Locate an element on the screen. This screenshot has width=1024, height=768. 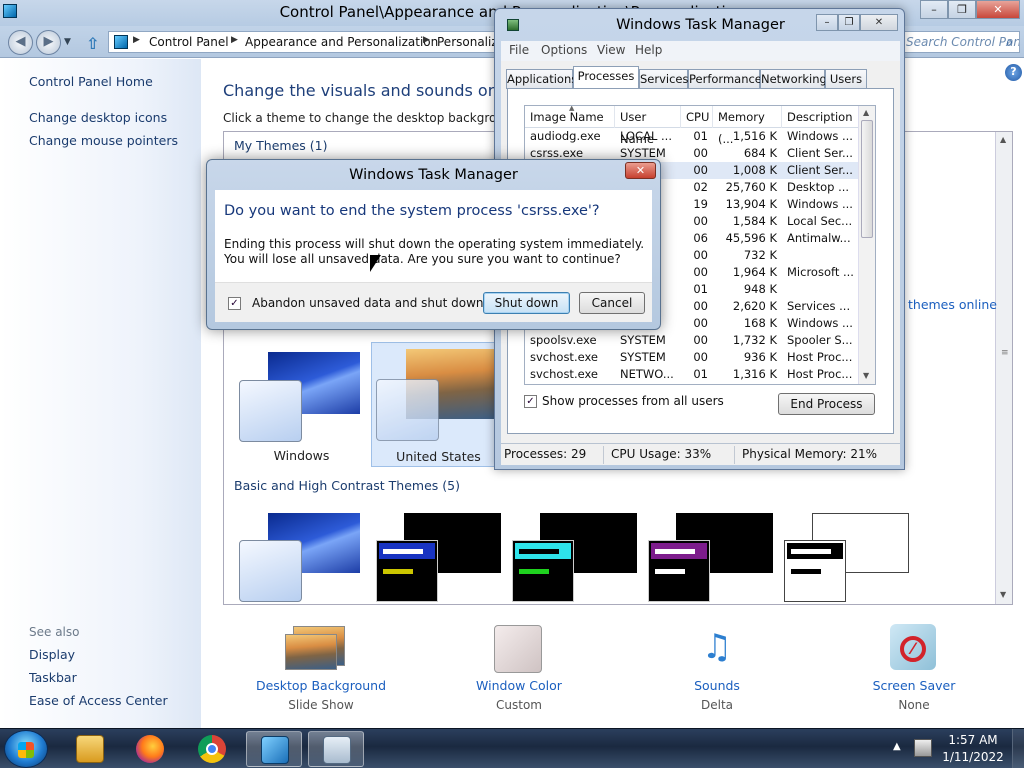
taskbar-task-manager is located at coordinates (336, 749).